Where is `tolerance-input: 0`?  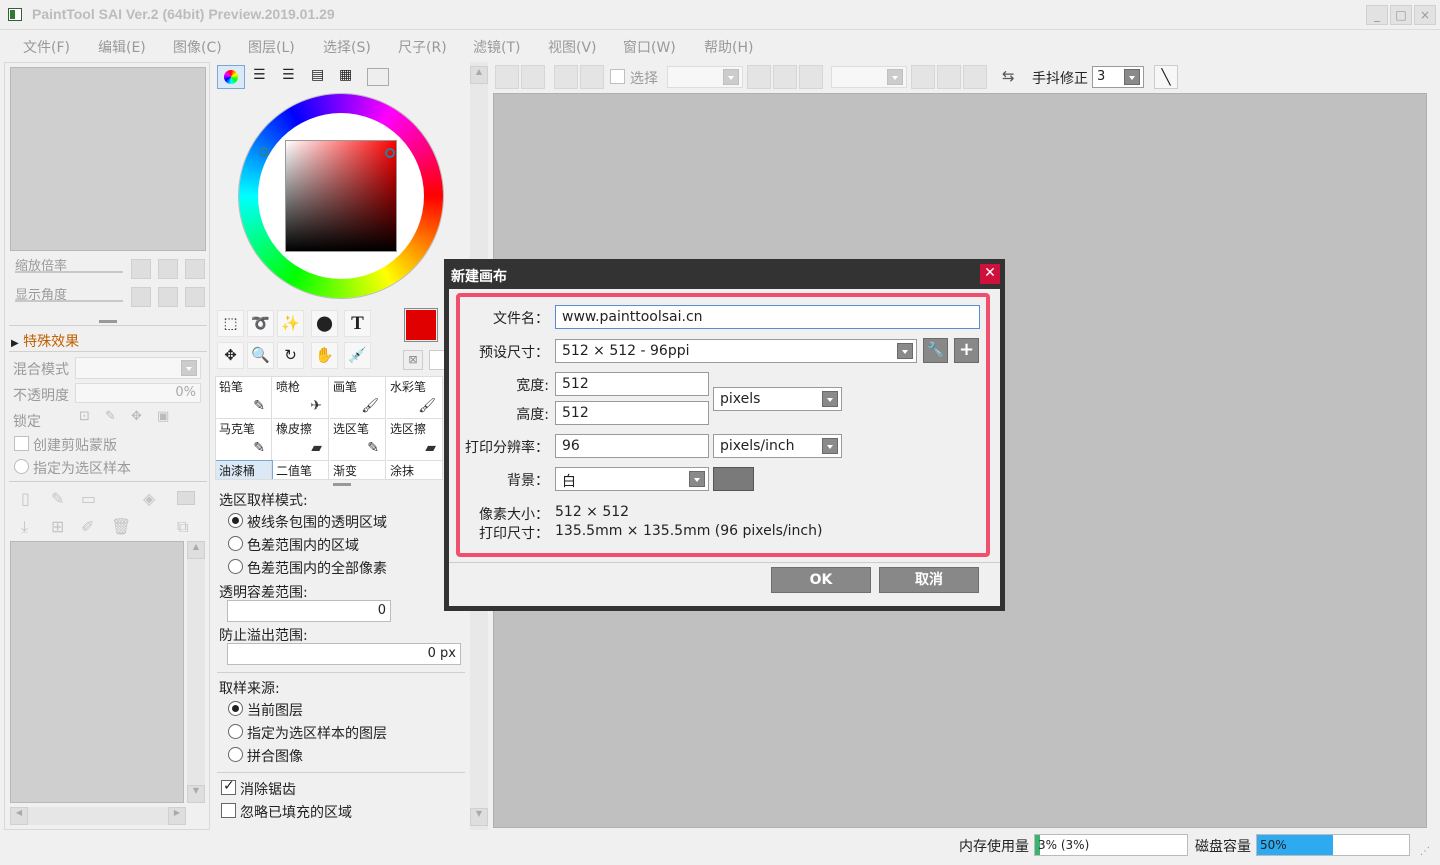 tolerance-input: 0 is located at coordinates (309, 611).